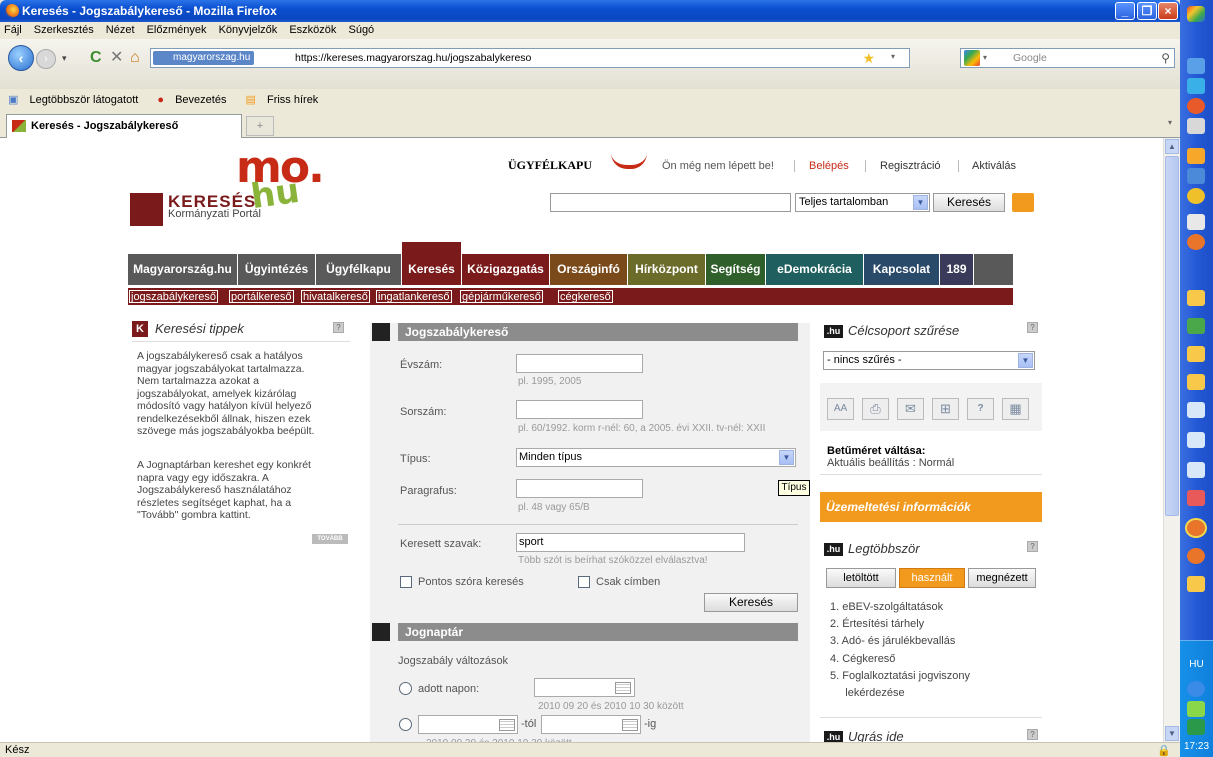  Describe the element at coordinates (900, 676) in the screenshot. I see `most-item-5: 5. Foglalkoztatási jogviszony` at that location.